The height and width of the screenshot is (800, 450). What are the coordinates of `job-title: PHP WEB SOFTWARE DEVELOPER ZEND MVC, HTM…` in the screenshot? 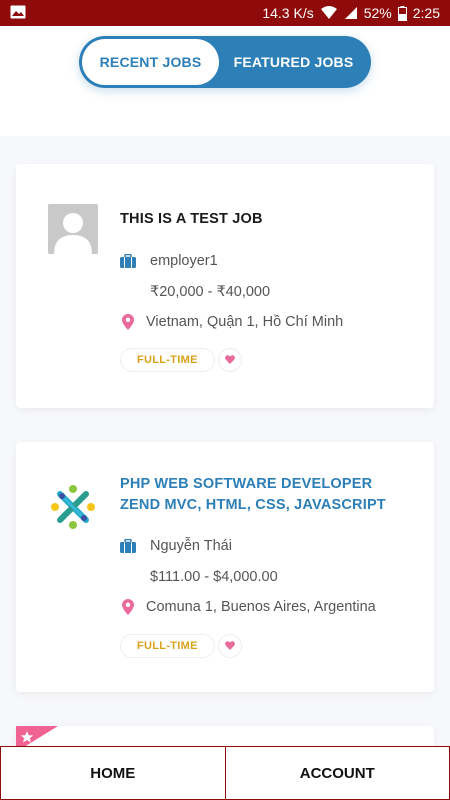 It's located at (265, 495).